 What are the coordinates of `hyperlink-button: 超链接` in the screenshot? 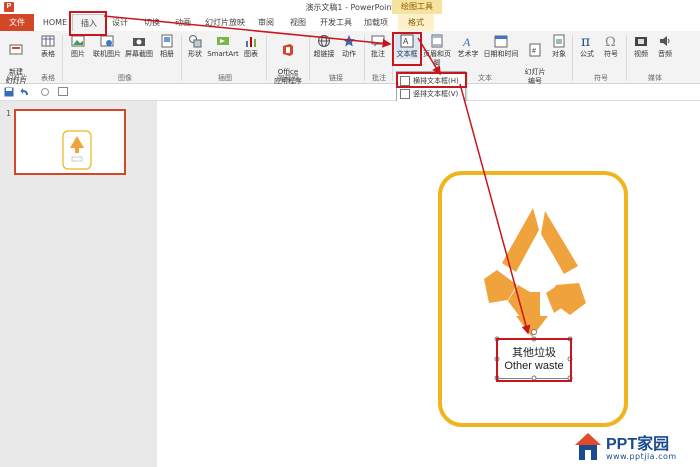 It's located at (324, 46).